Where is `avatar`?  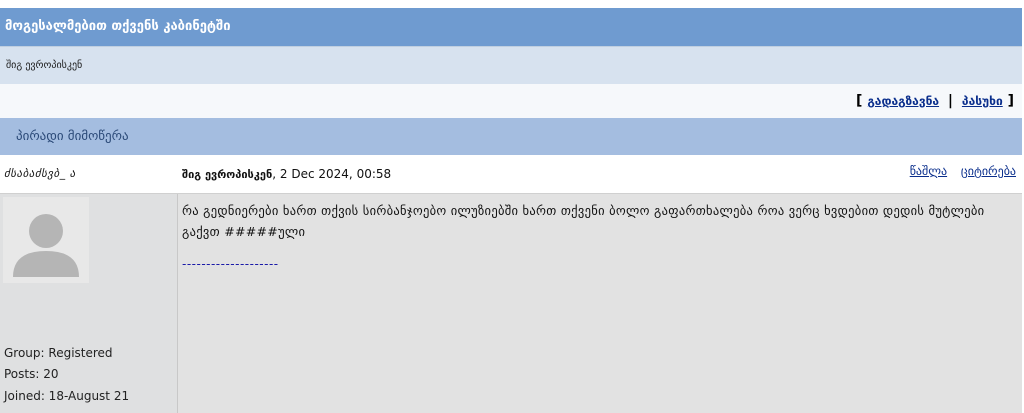 avatar is located at coordinates (46, 240).